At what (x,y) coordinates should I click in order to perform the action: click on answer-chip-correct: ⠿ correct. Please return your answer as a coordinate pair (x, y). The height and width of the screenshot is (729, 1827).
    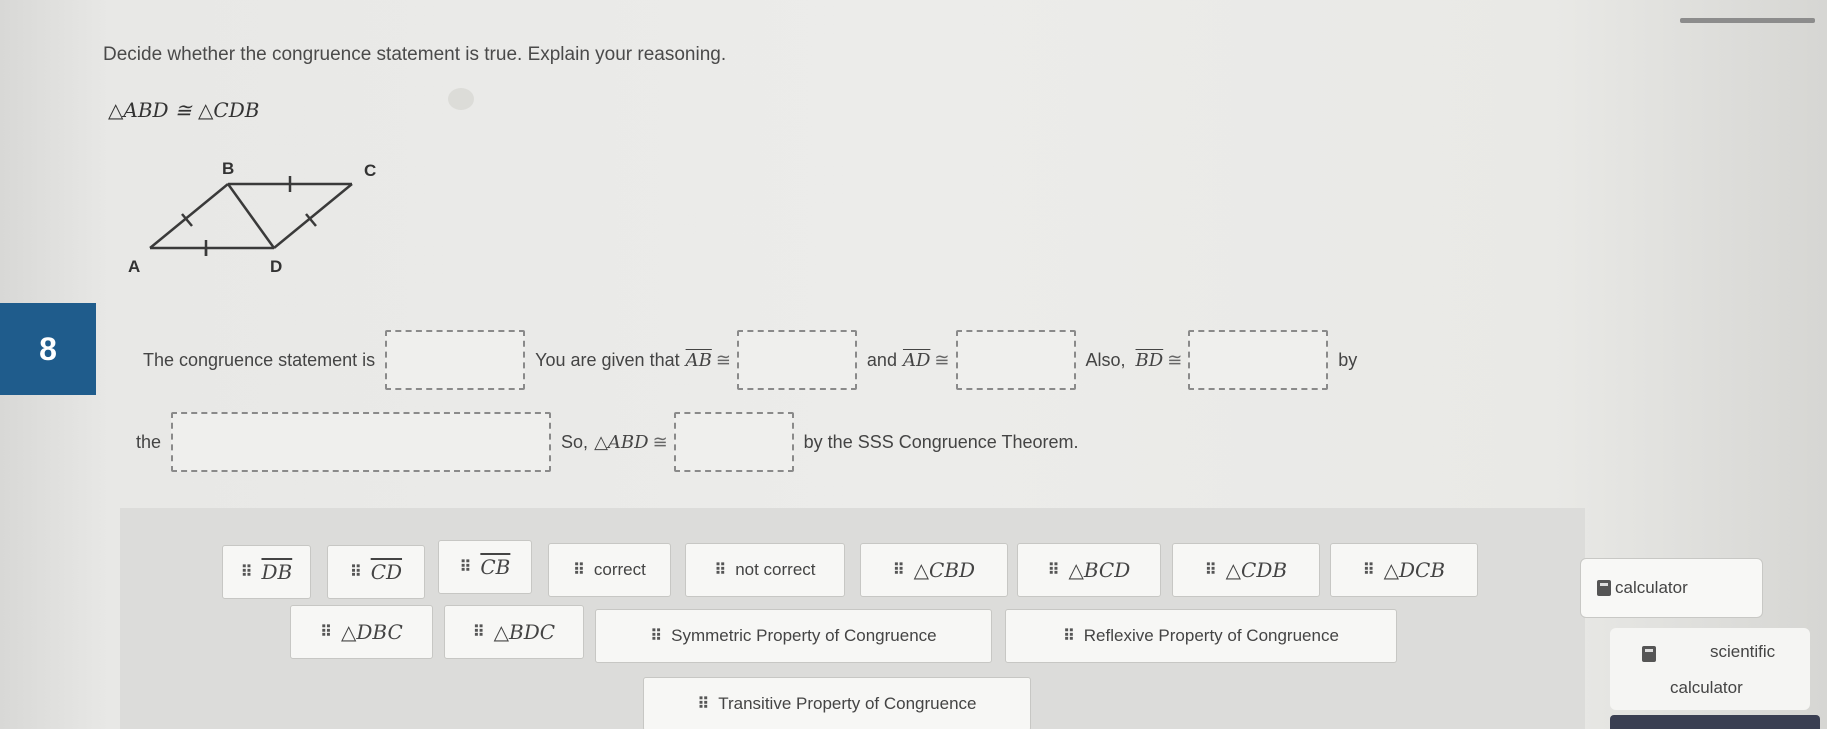
    Looking at the image, I should click on (609, 570).